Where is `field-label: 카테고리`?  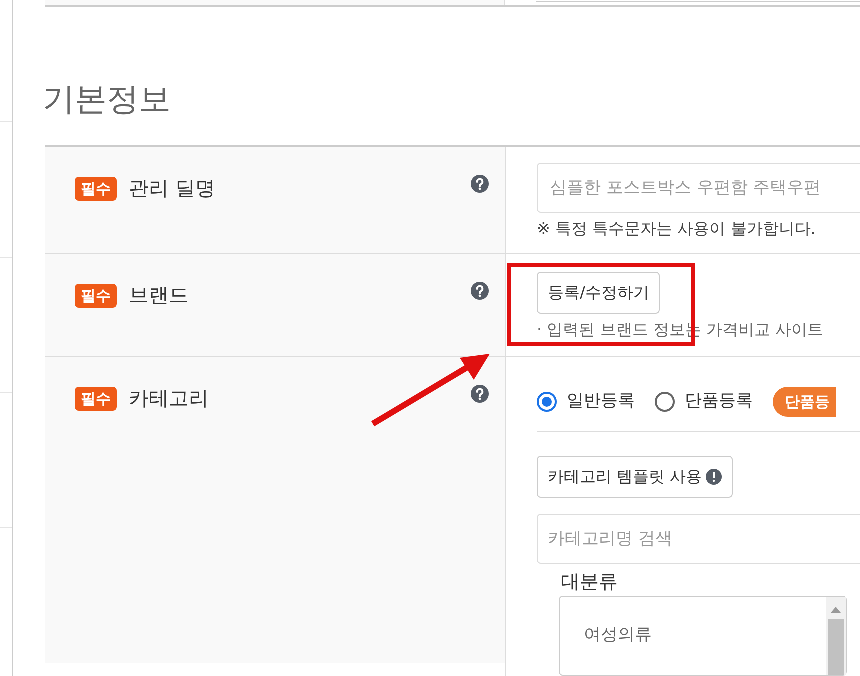 field-label: 카테고리 is located at coordinates (169, 397).